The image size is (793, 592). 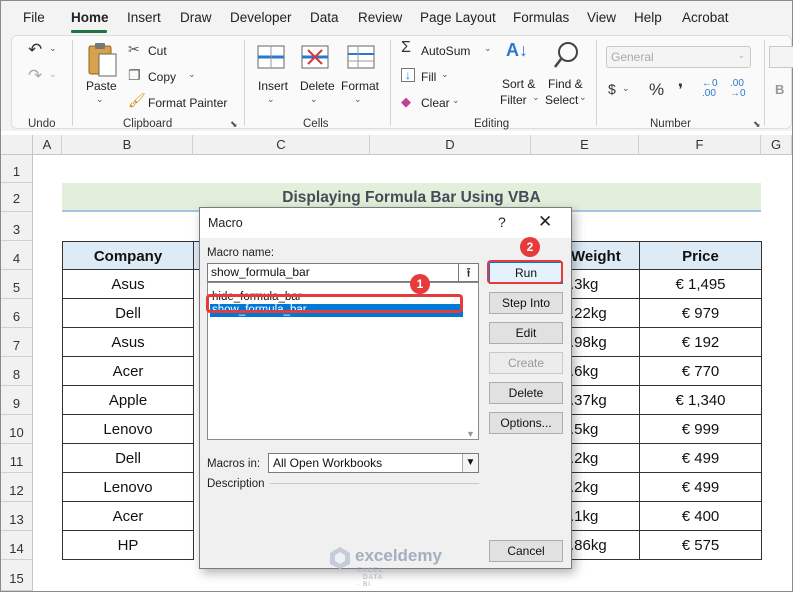 What do you see at coordinates (700, 429) in the screenshot?
I see `cell-price: € 999` at bounding box center [700, 429].